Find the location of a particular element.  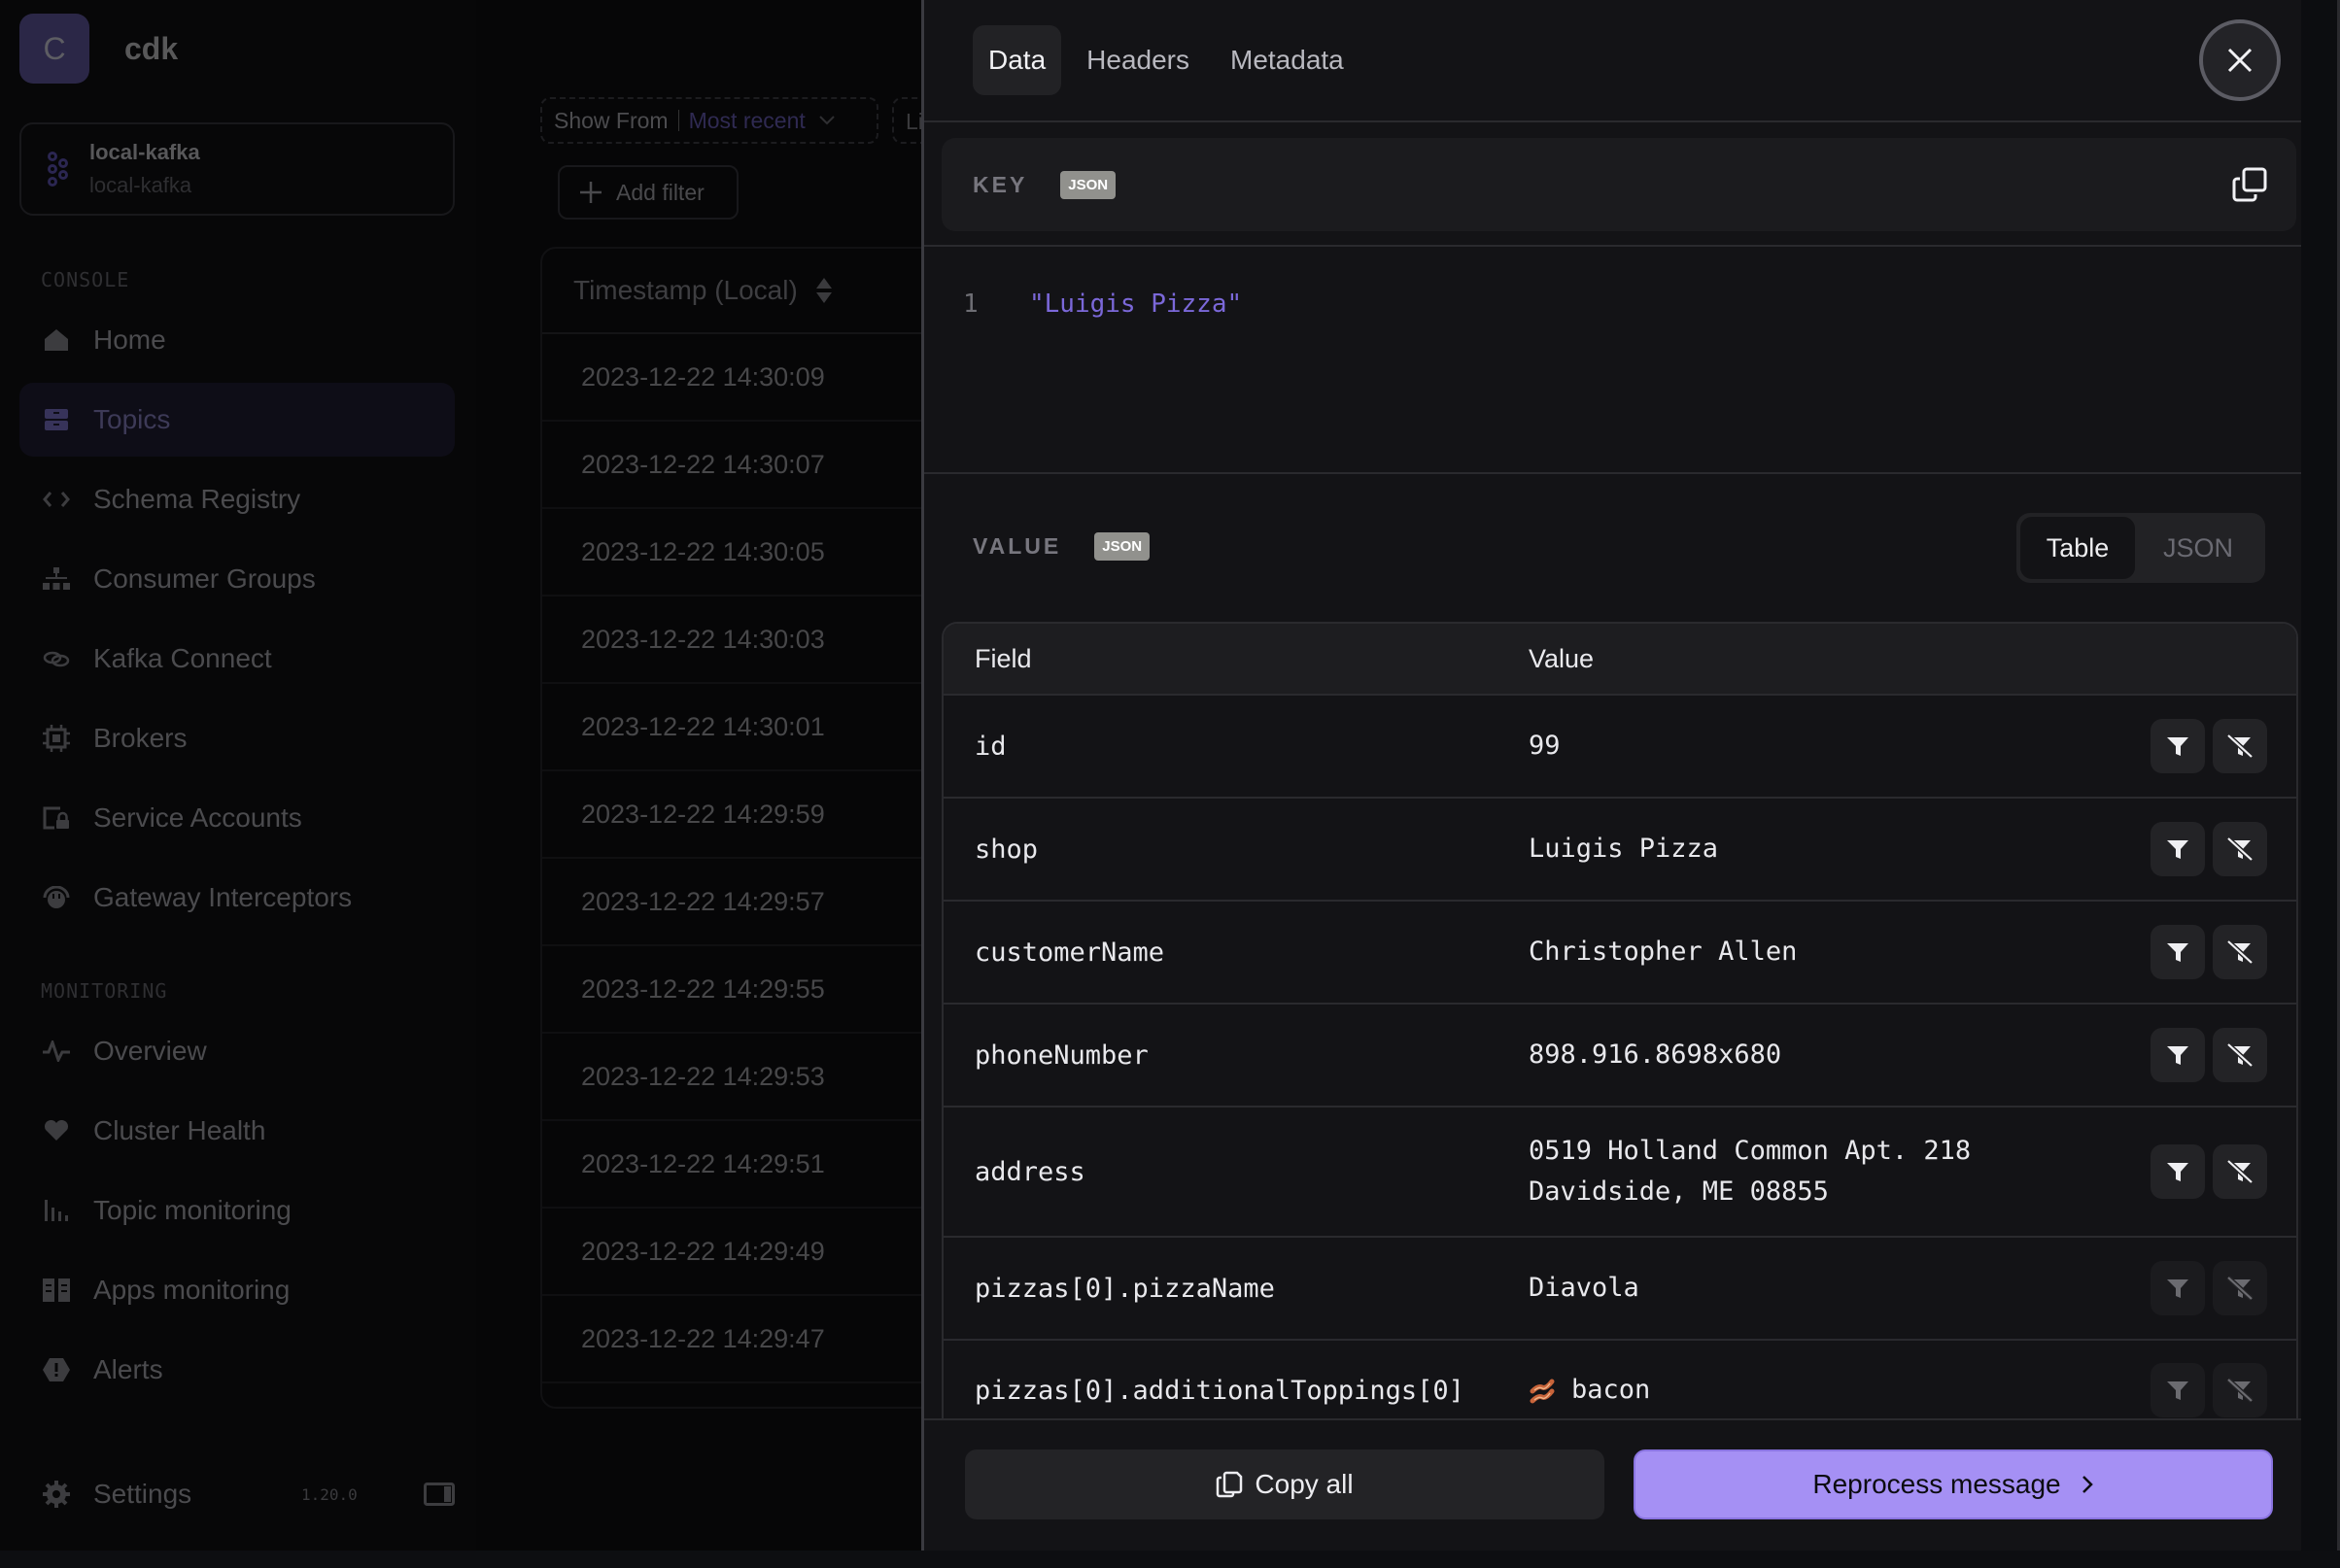

message-row: 2023-12-22 14:29:47 is located at coordinates (744, 1339).